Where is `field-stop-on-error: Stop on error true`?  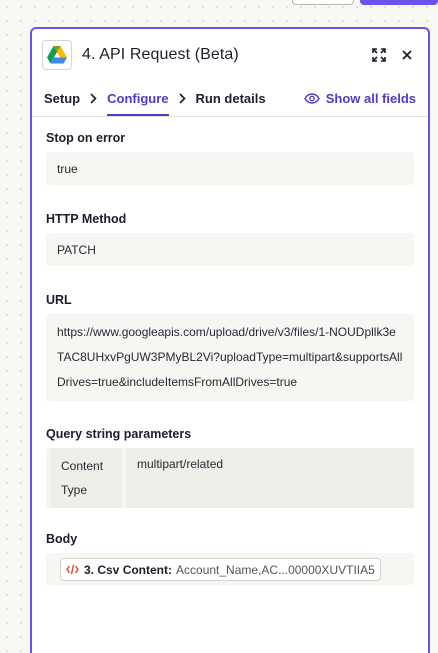 field-stop-on-error: Stop on error true is located at coordinates (230, 158).